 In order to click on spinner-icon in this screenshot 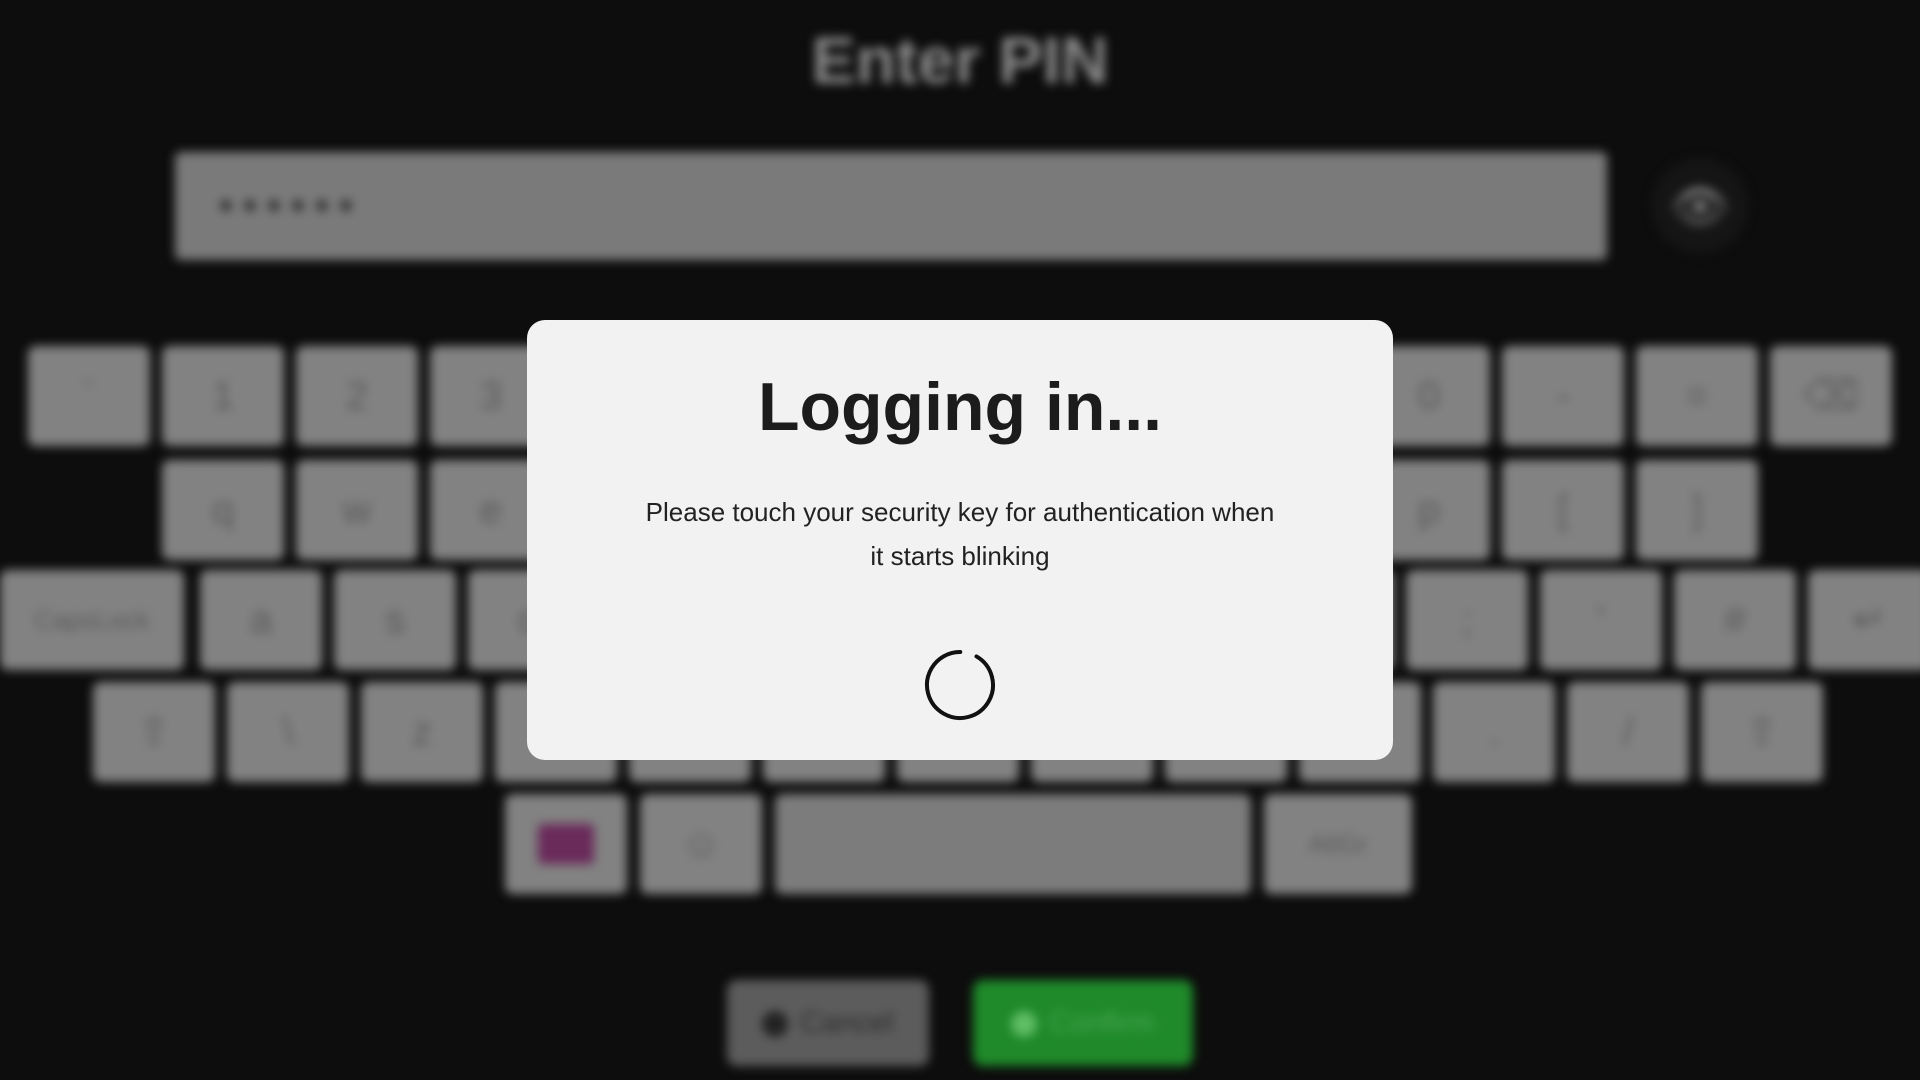, I will do `click(960, 685)`.